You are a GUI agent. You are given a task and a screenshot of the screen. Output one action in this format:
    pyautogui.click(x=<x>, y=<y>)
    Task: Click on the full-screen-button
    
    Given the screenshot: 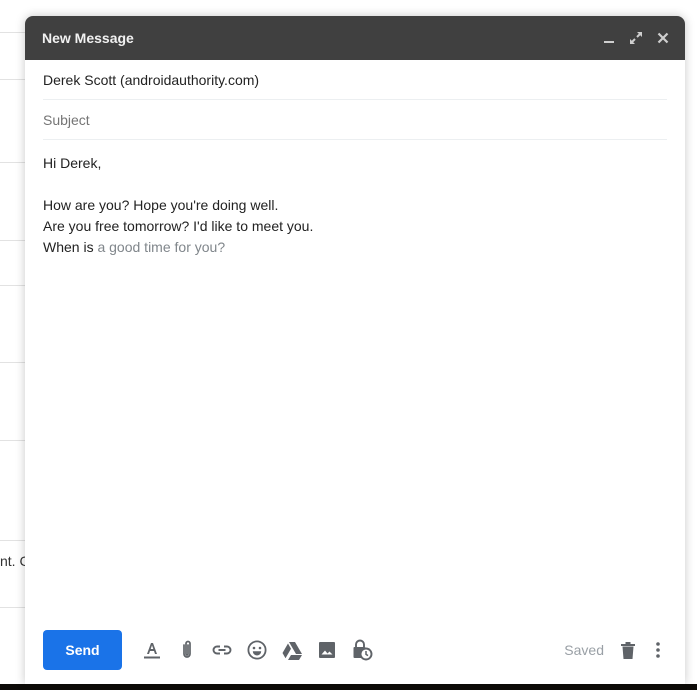 What is the action you would take?
    pyautogui.click(x=636, y=38)
    